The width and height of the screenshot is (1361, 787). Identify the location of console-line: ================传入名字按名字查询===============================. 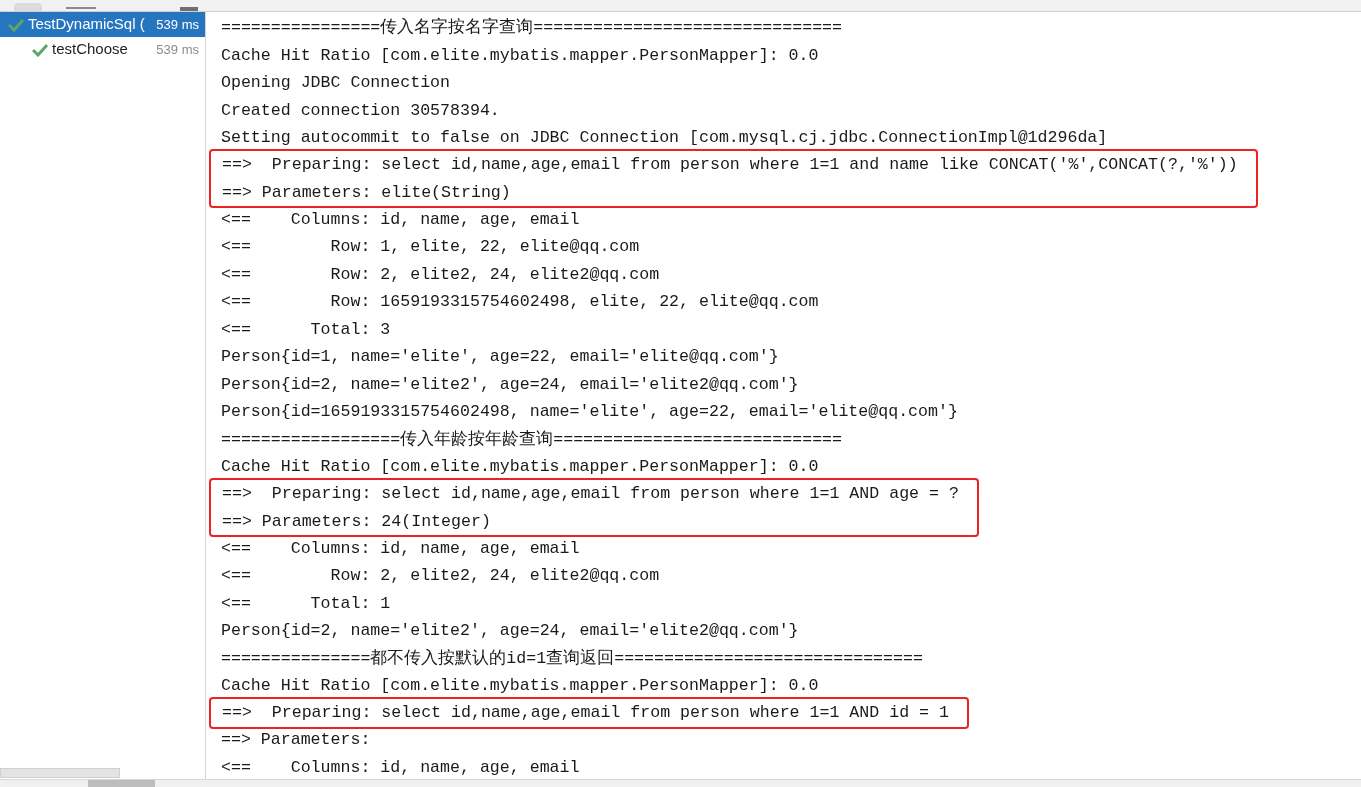
(532, 27).